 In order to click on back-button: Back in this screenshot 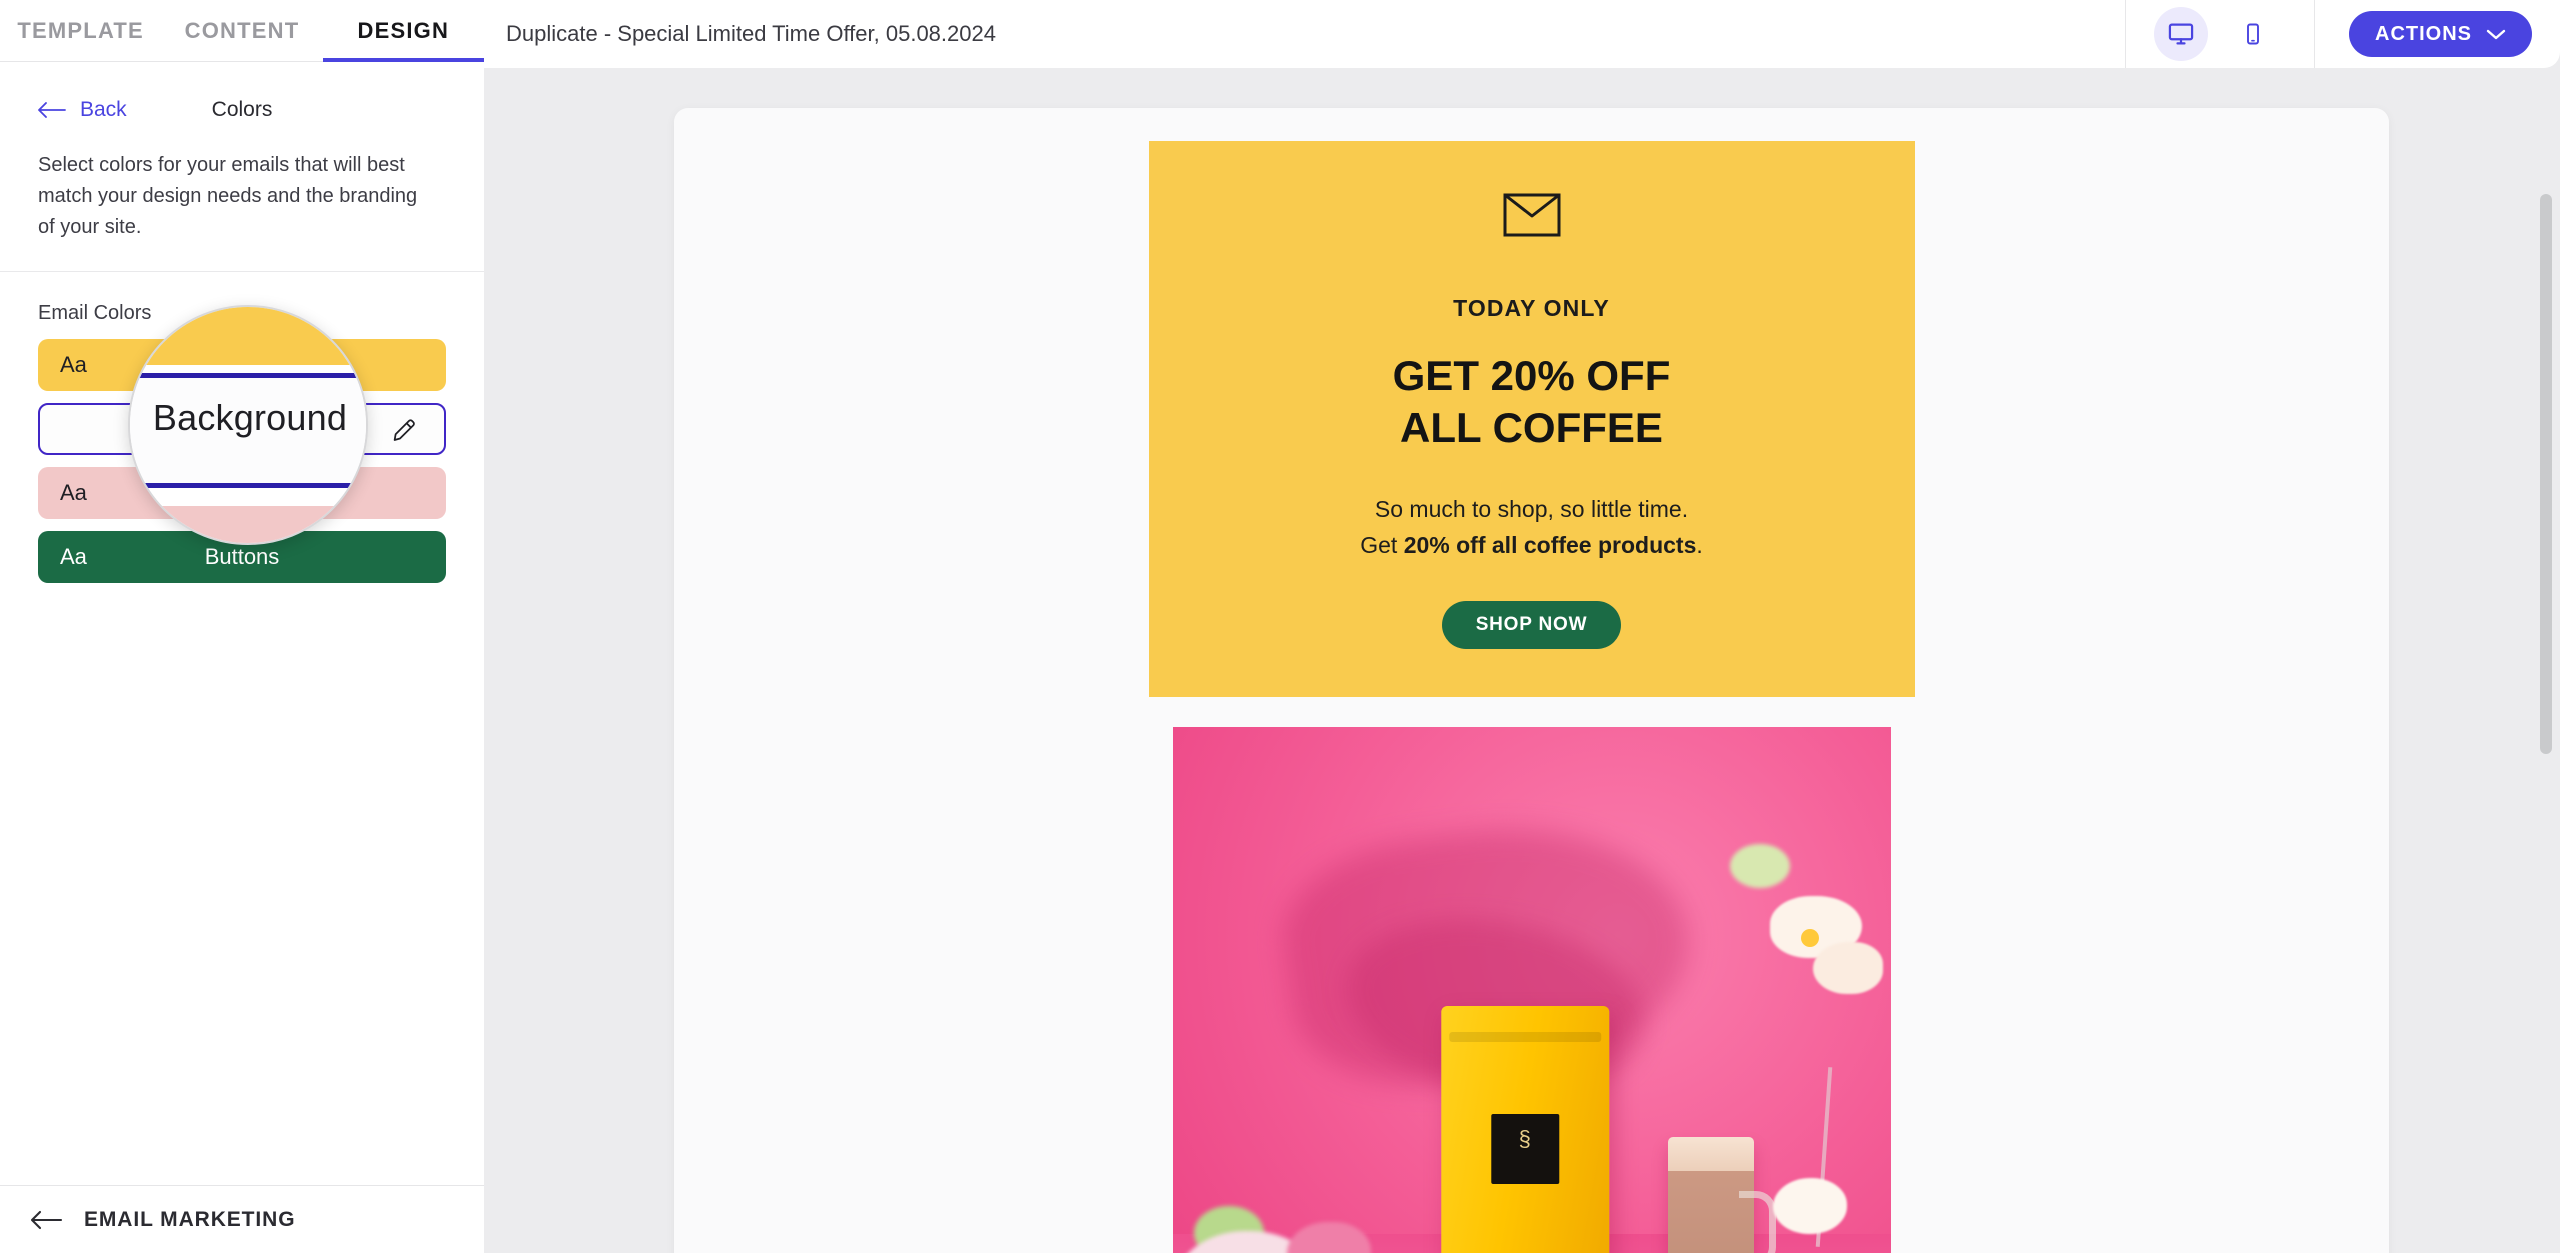, I will do `click(82, 110)`.